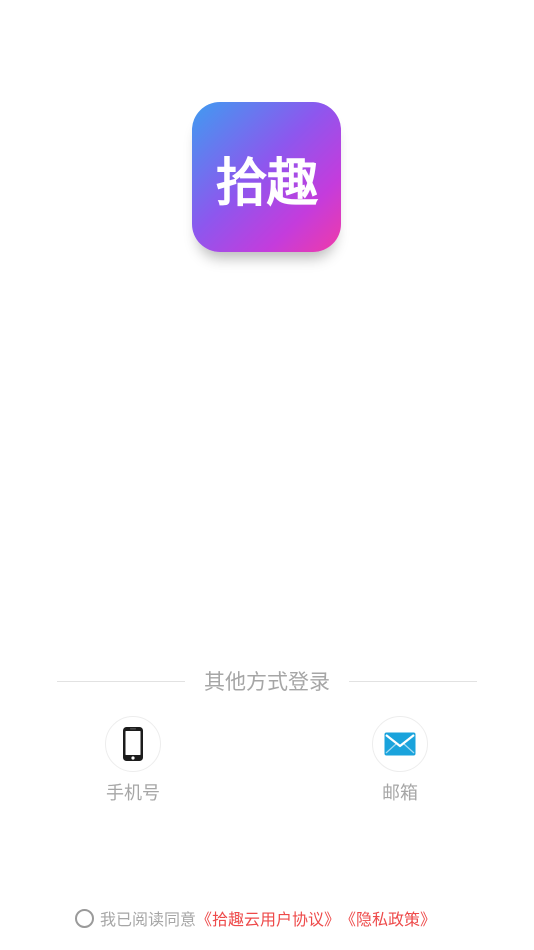 Image resolution: width=534 pixels, height=950 pixels. What do you see at coordinates (266, 183) in the screenshot?
I see `app-logo-text: 拾趣` at bounding box center [266, 183].